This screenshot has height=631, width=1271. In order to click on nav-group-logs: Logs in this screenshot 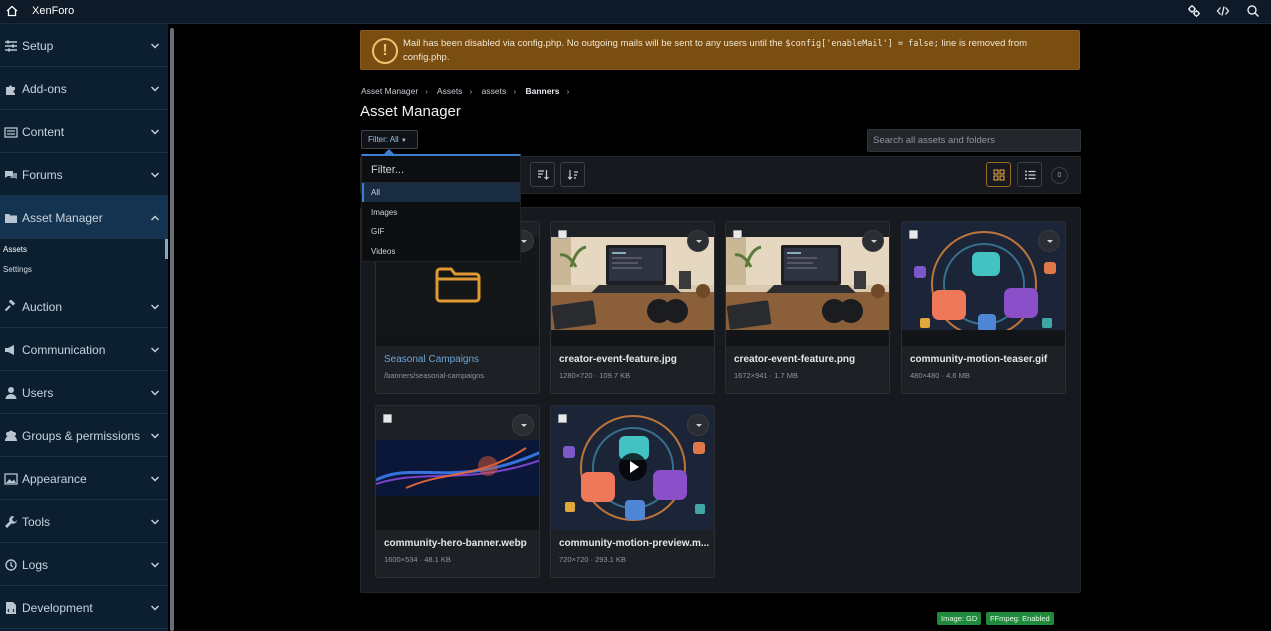, I will do `click(84, 564)`.